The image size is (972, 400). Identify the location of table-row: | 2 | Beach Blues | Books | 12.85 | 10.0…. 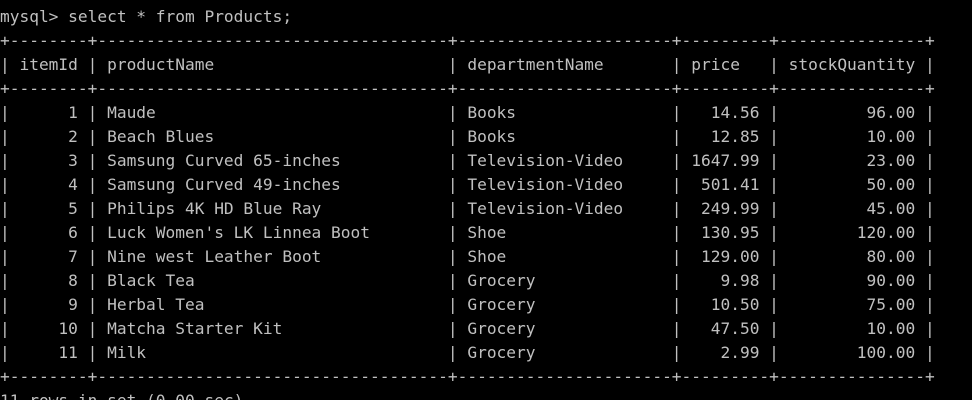
(467, 136).